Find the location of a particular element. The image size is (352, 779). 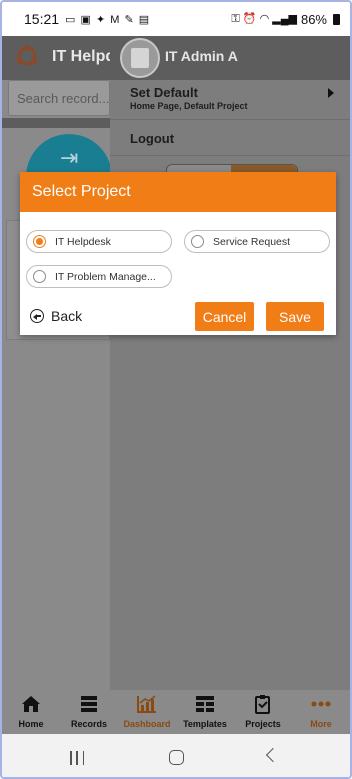

status-right: ⚿ ⏰ ◠ ▂▄▆ 86% is located at coordinates (285, 19).